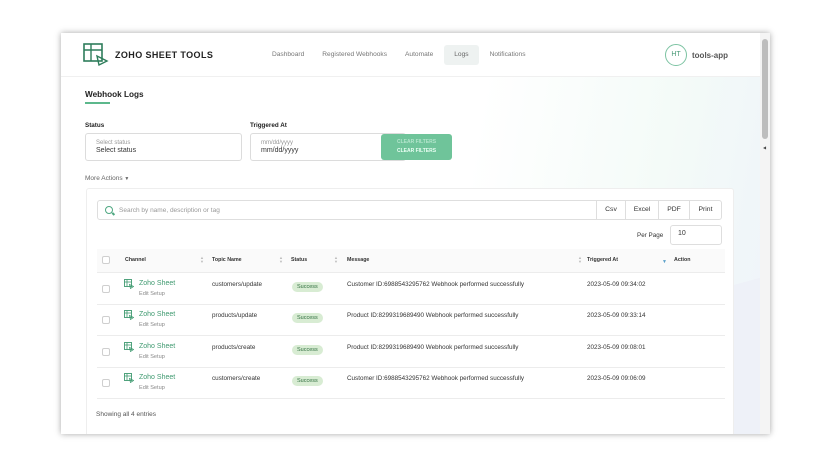 This screenshot has height=466, width=828. I want to click on clear-filters-ghost-label: CLEAR FILTERS, so click(416, 142).